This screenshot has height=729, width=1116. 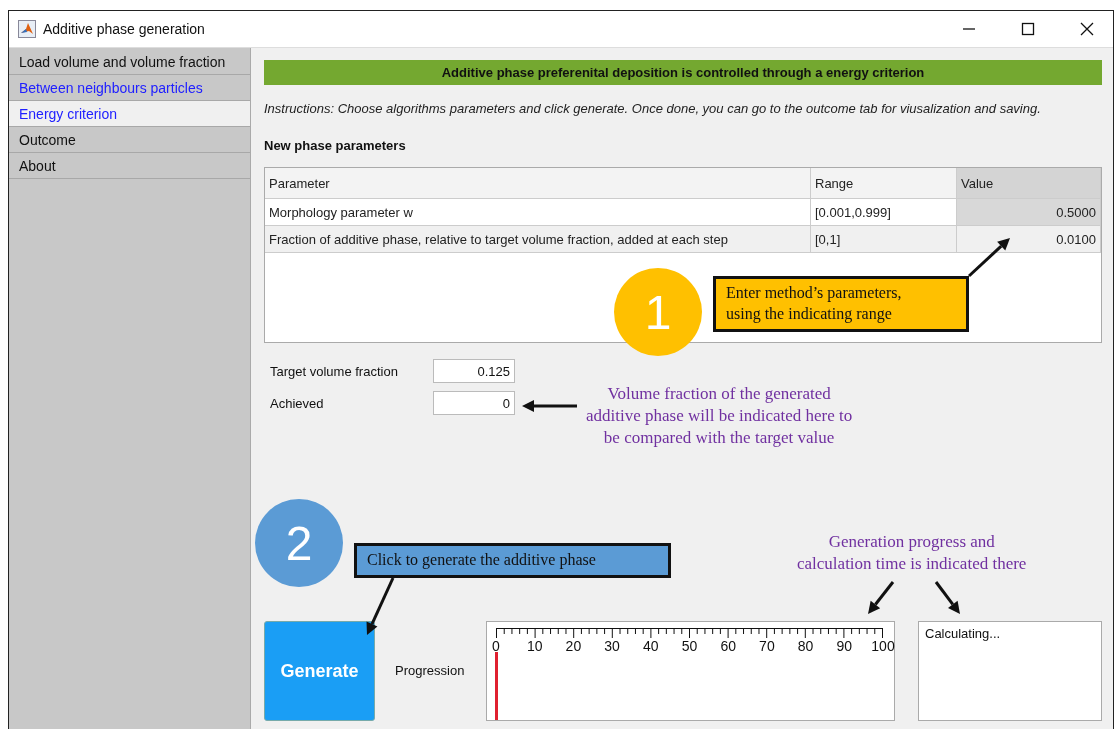 I want to click on input-field: 0, so click(x=474, y=403).